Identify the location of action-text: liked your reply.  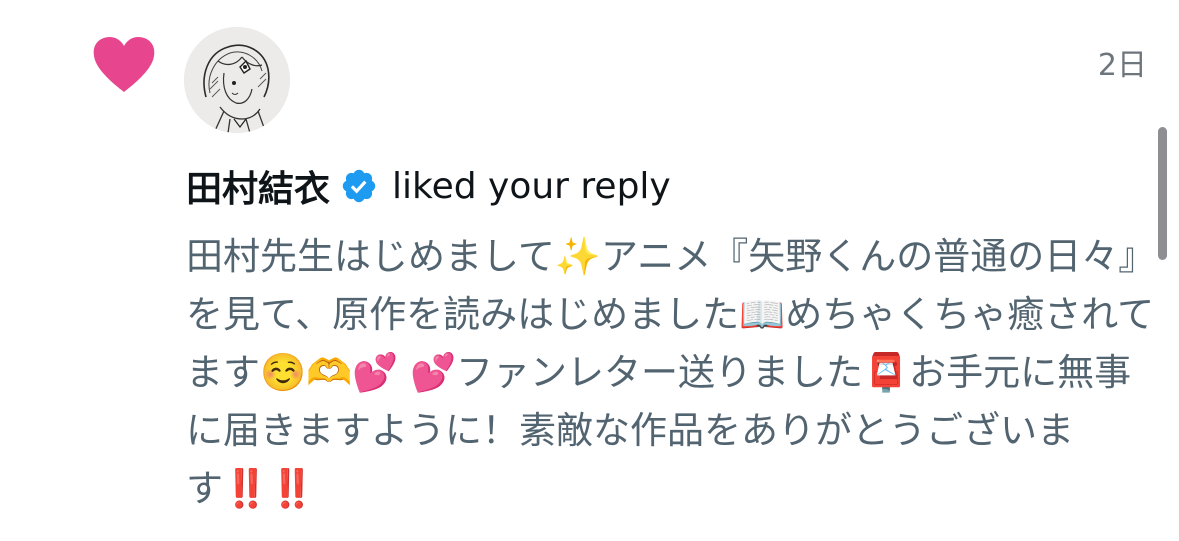
(531, 186).